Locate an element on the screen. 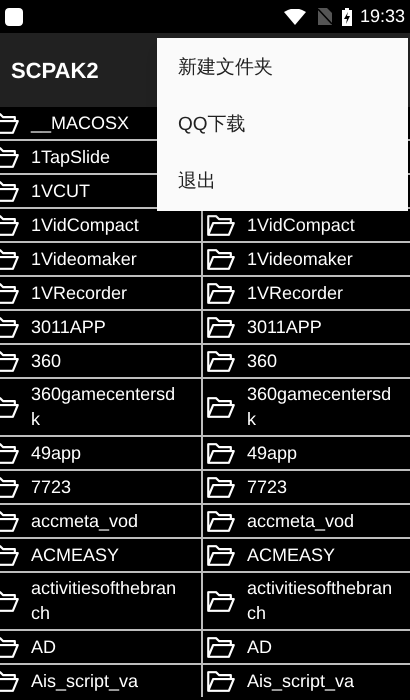 The image size is (410, 700). clock-time: 19:33 is located at coordinates (382, 16).